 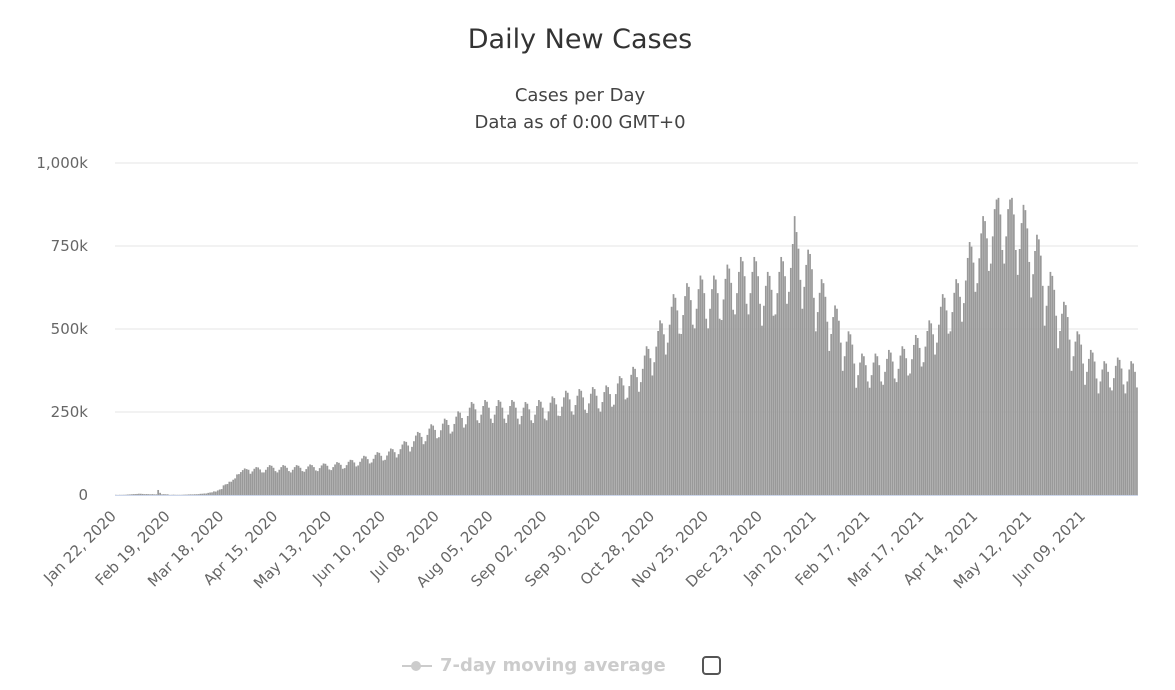 I want to click on moving-average-checkbox, so click(x=711, y=665).